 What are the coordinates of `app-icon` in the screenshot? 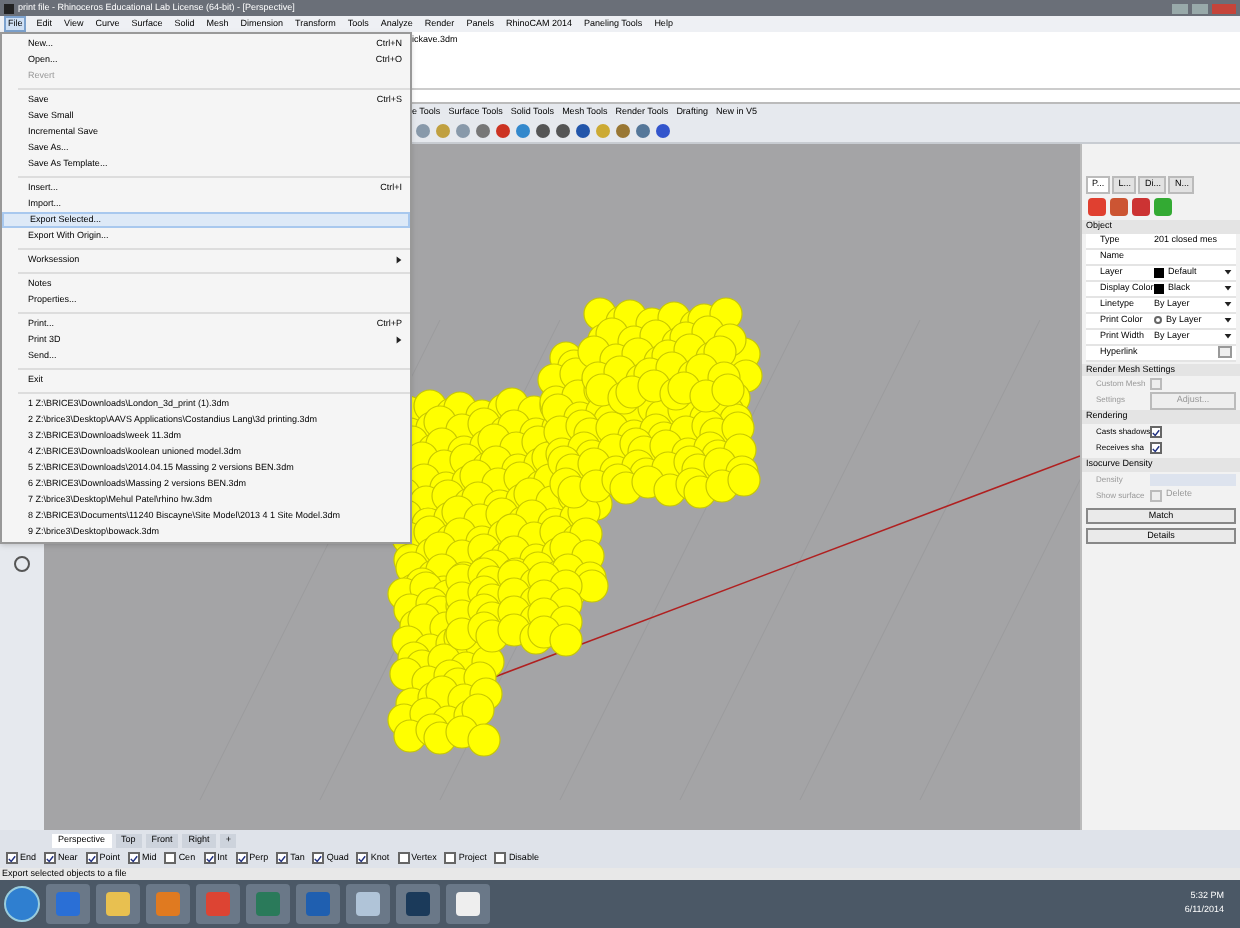 It's located at (9, 8).